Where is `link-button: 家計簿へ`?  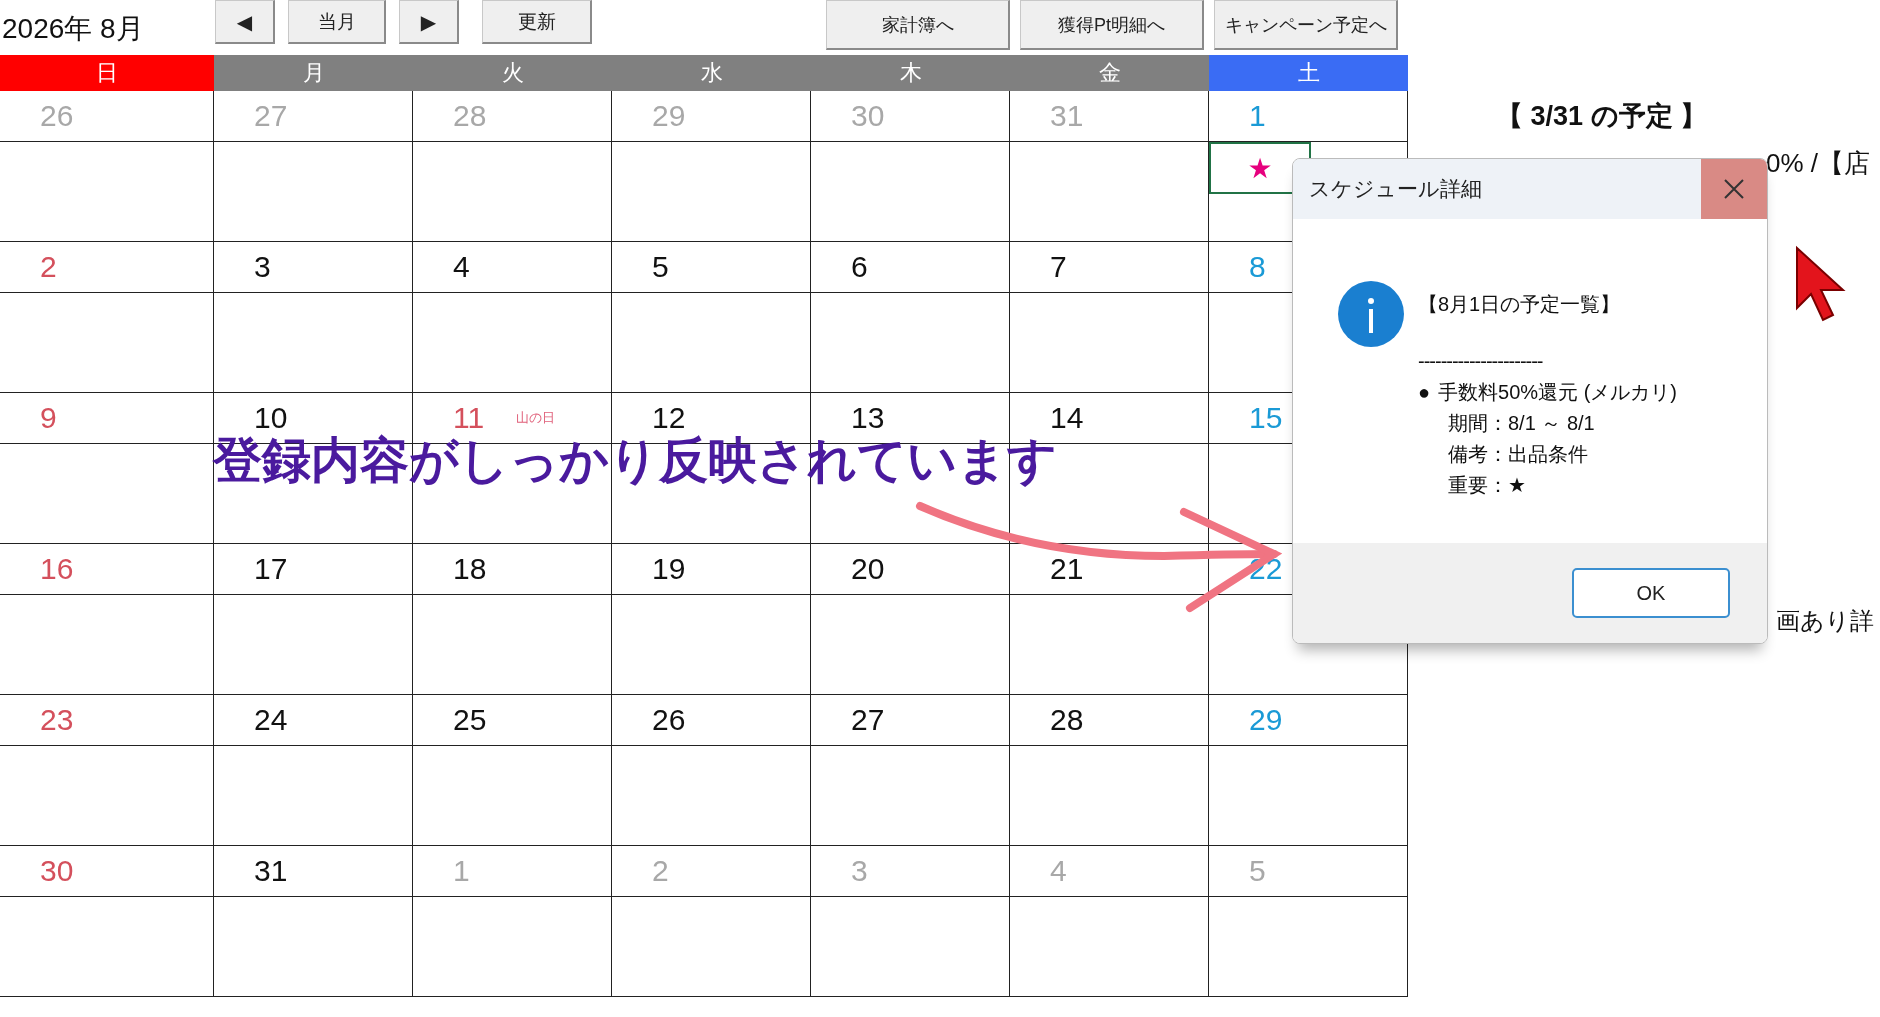 link-button: 家計簿へ is located at coordinates (918, 25).